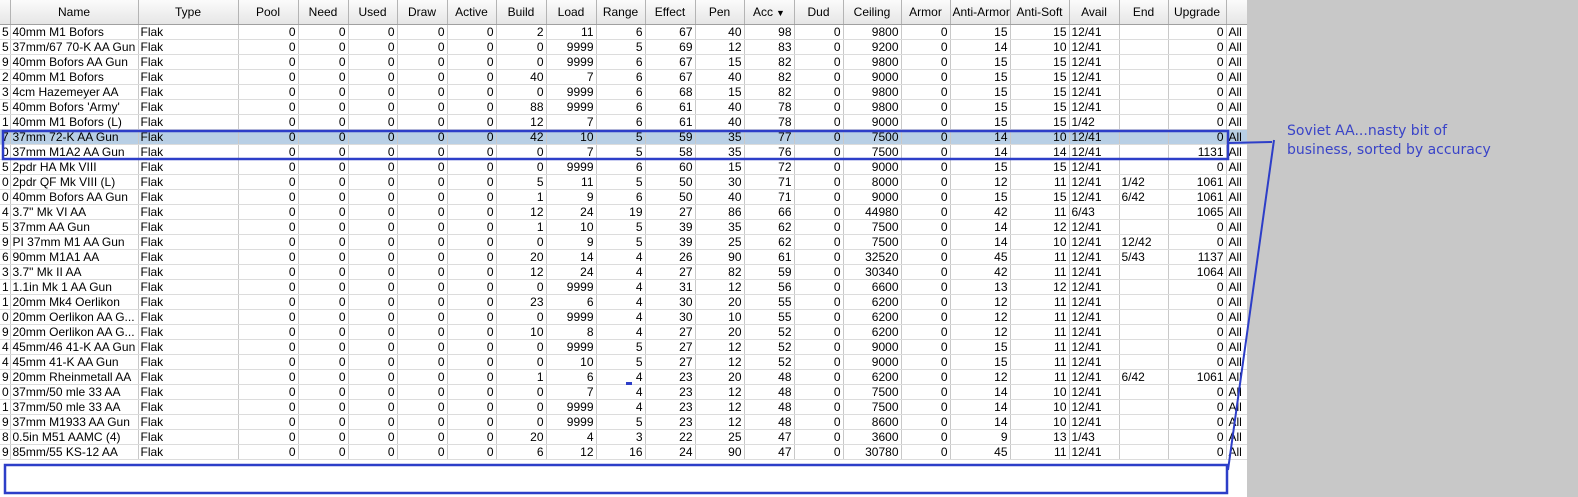 The width and height of the screenshot is (1578, 497). What do you see at coordinates (980, 77) in the screenshot?
I see `cell-anti-armor: 15` at bounding box center [980, 77].